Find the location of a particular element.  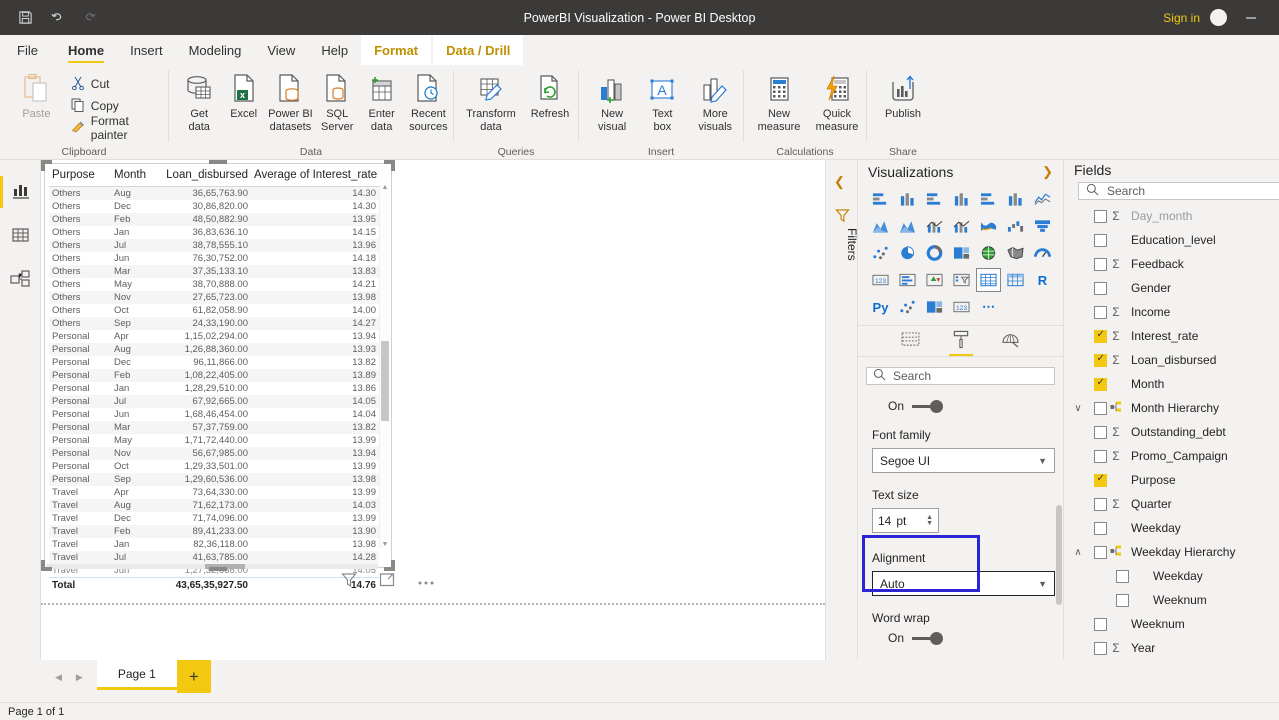

line-stacked-column-chart-icon is located at coordinates (934, 226).